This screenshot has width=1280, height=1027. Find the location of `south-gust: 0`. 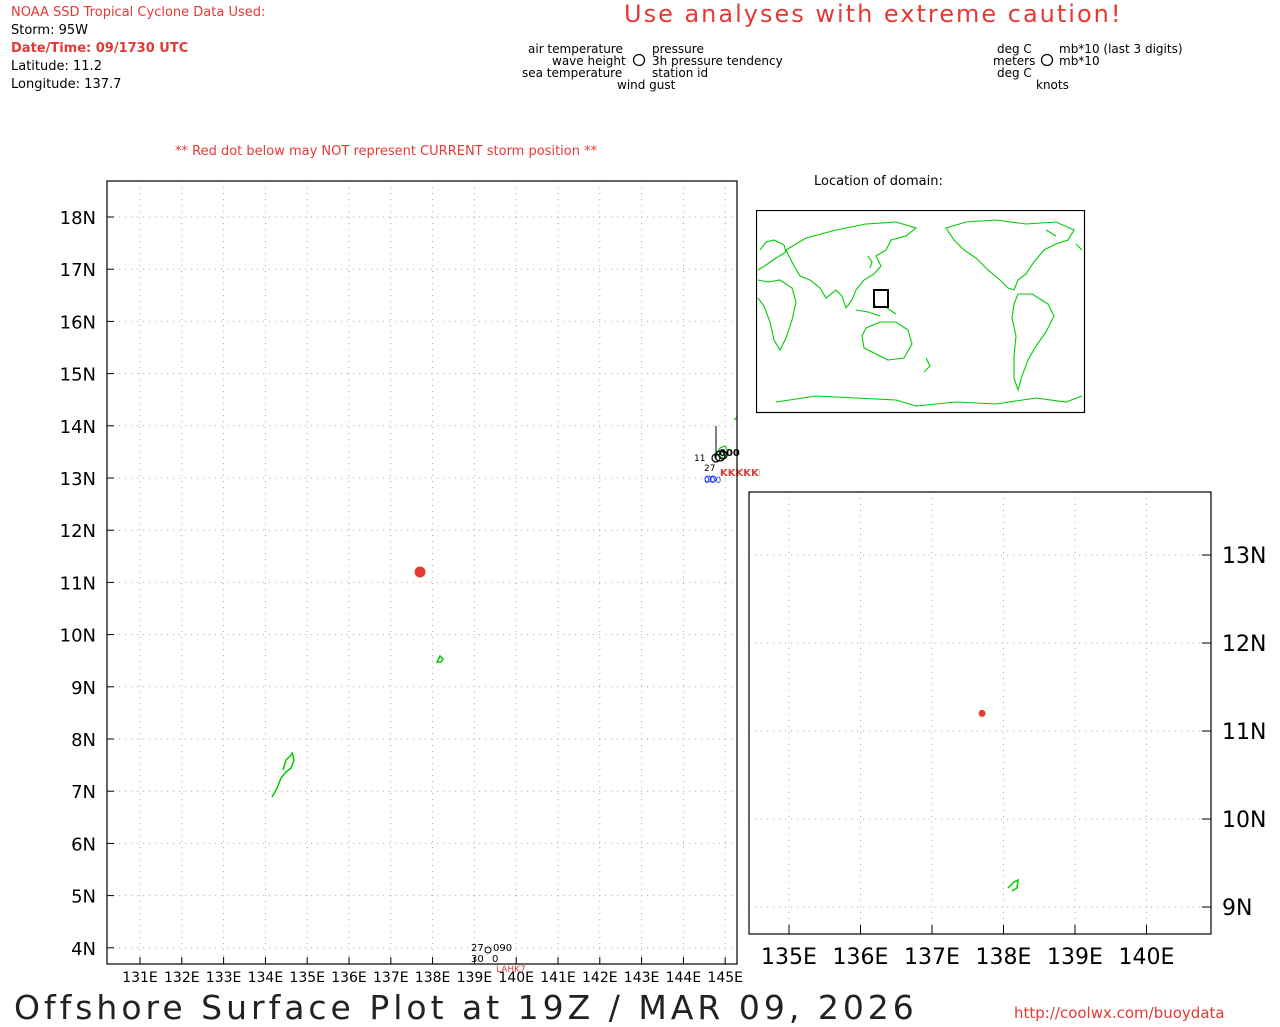

south-gust: 0 is located at coordinates (495, 959).